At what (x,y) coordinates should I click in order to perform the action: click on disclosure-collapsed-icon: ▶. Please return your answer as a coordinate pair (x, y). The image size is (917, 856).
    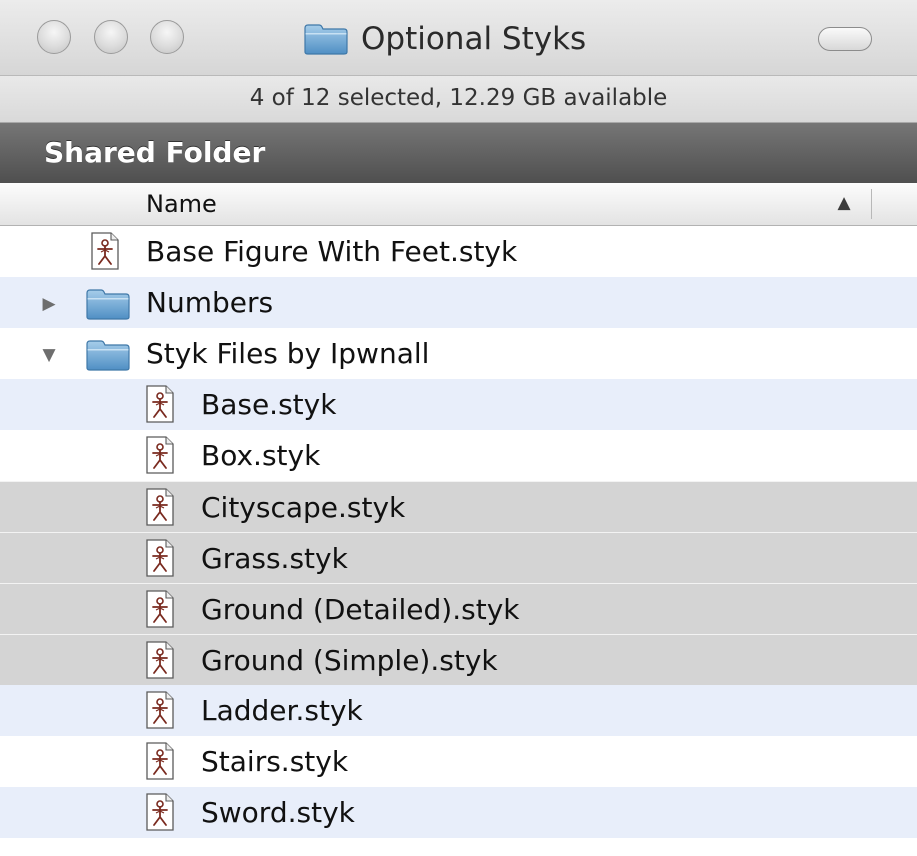
    Looking at the image, I should click on (49, 304).